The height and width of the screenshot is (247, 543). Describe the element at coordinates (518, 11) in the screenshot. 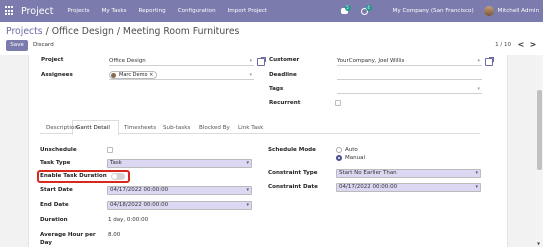

I see `user-menu: Mitchell Admin` at that location.